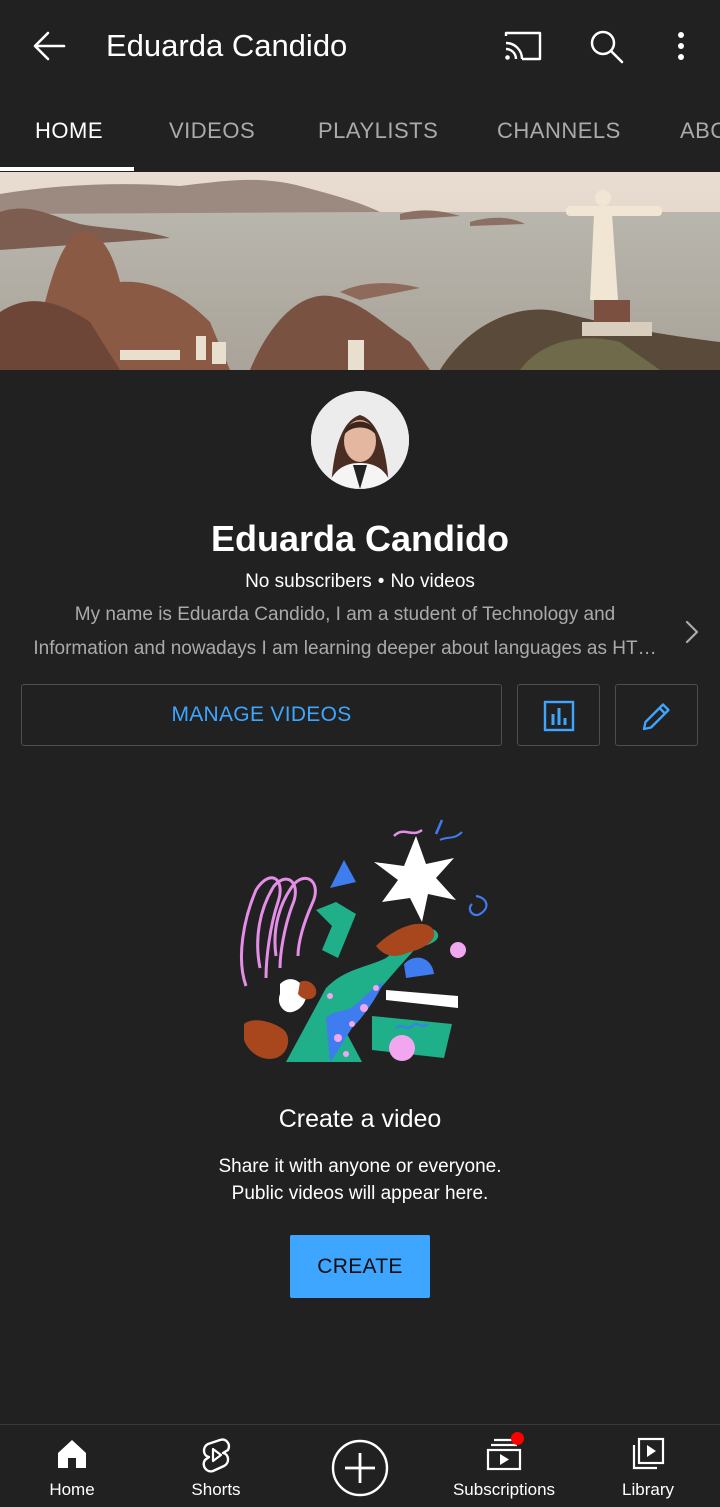 The image size is (720, 1507). What do you see at coordinates (378, 132) in the screenshot?
I see `tab-playlists: PLAYLISTS` at bounding box center [378, 132].